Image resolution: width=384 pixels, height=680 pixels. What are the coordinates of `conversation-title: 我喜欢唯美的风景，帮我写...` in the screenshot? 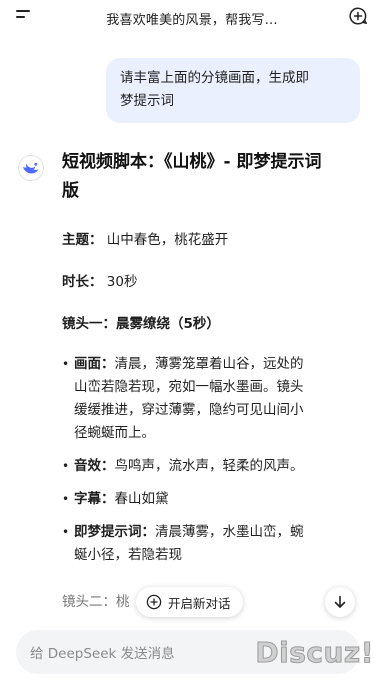 It's located at (192, 20).